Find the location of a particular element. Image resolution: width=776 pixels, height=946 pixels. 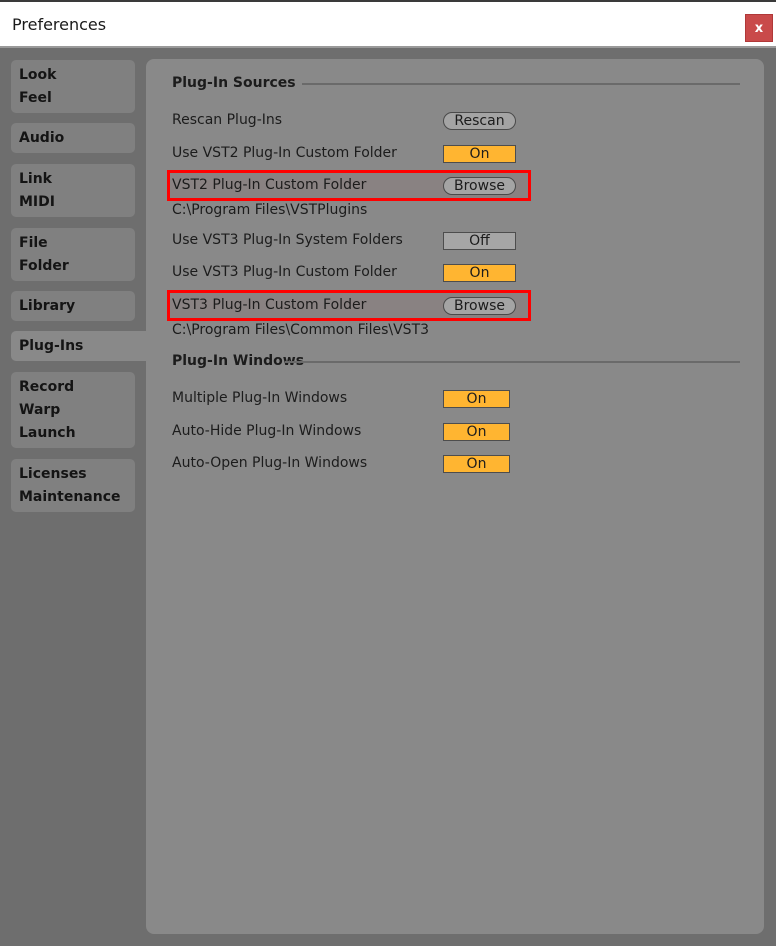

tab-file-folder: File Folder is located at coordinates (73, 254).